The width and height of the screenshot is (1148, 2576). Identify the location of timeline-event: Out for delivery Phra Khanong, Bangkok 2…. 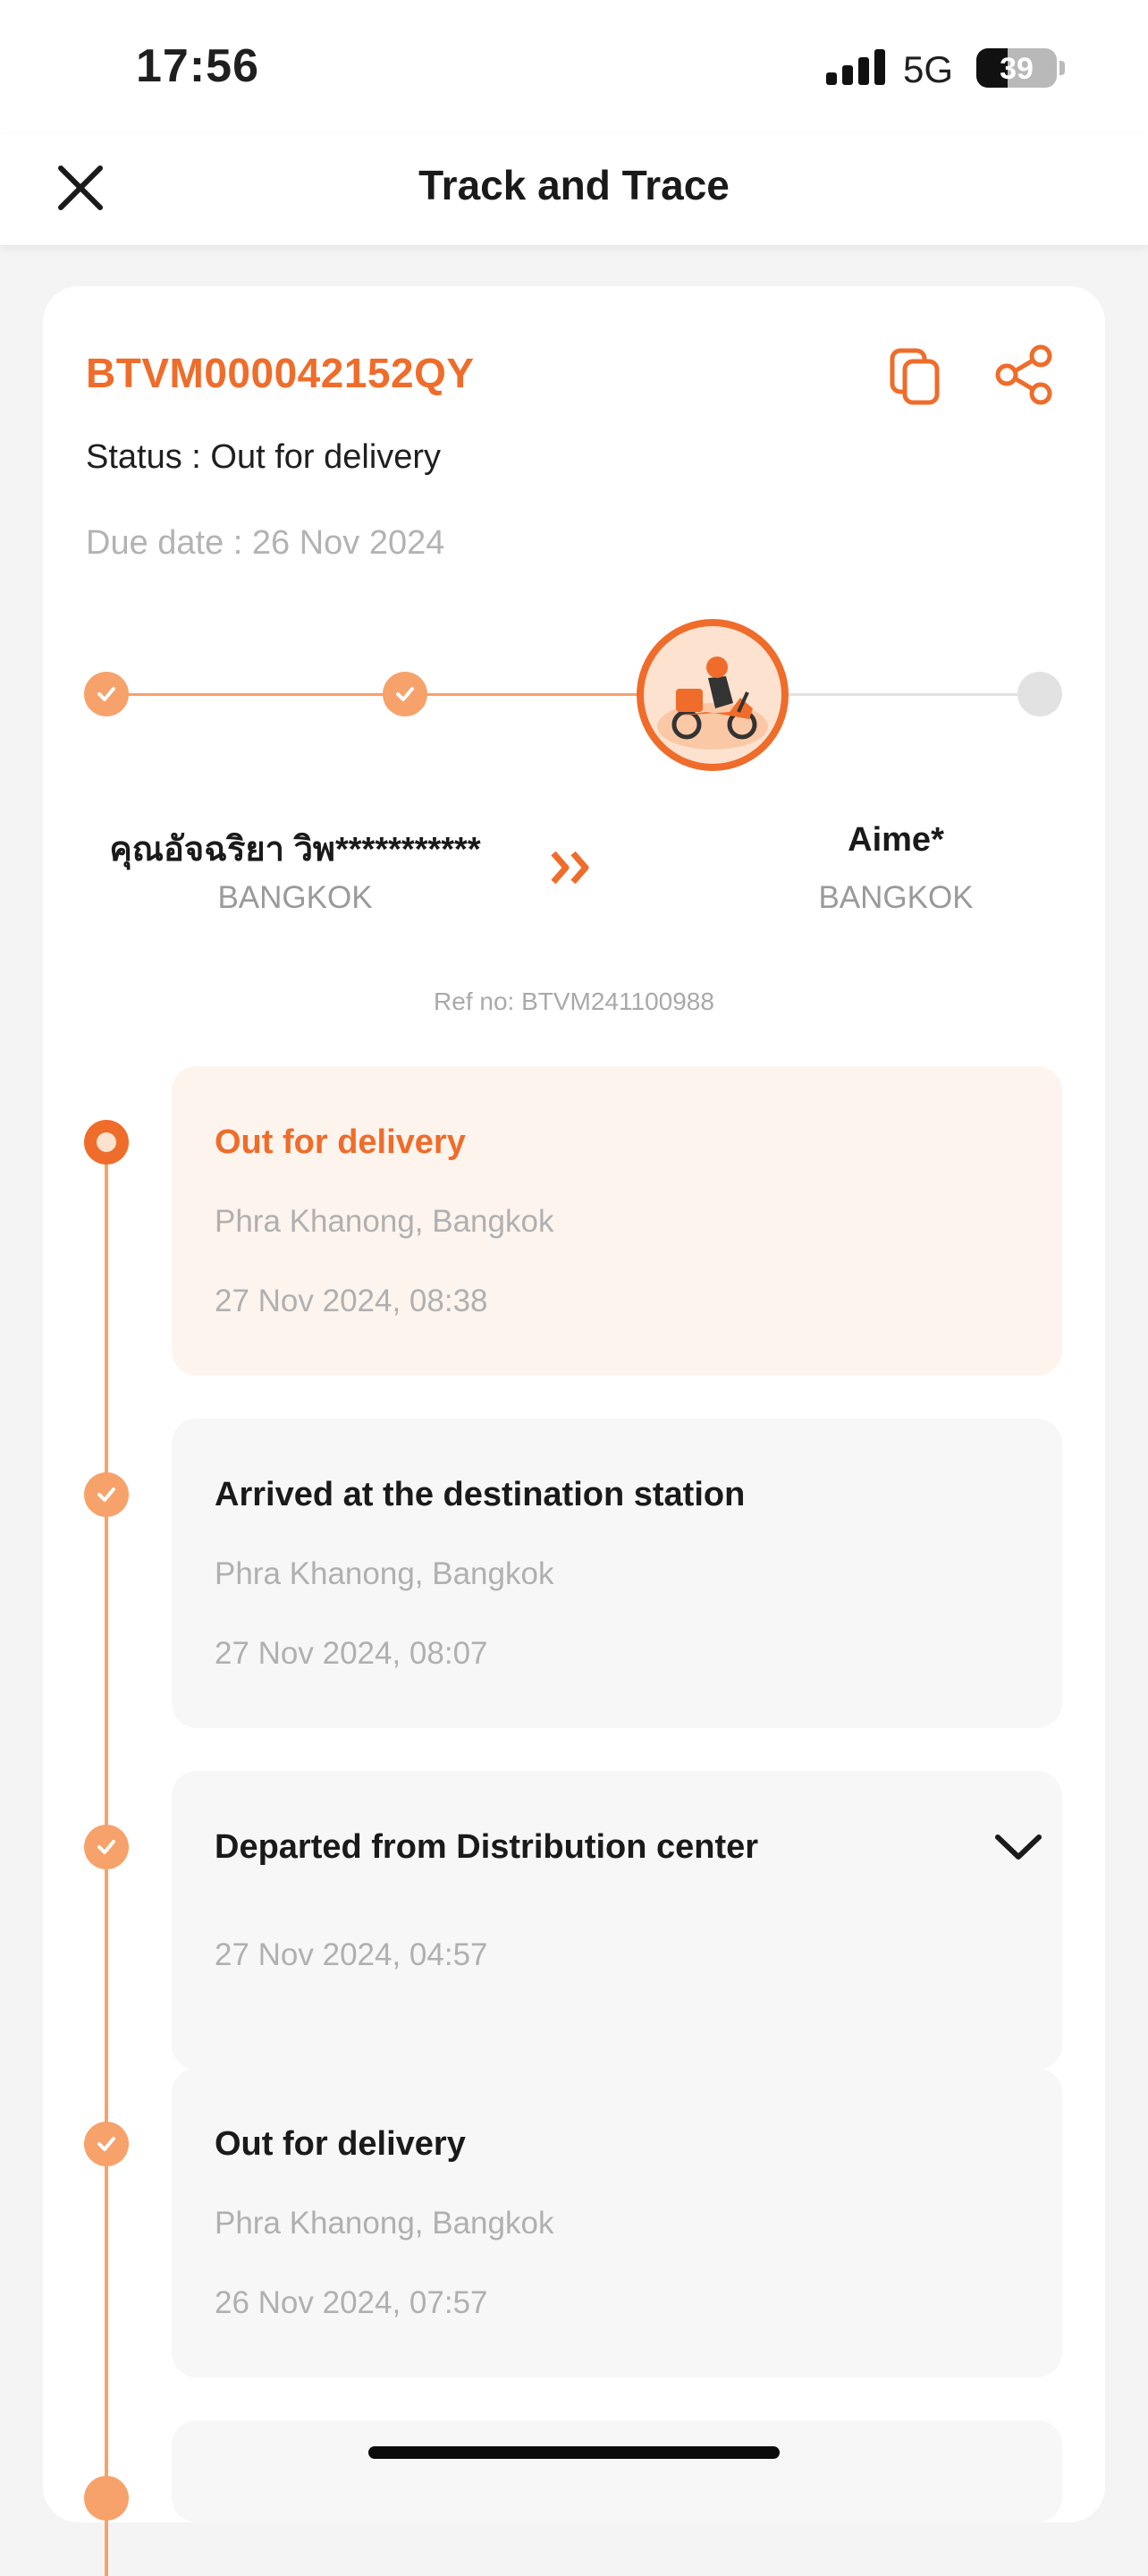
(617, 2222).